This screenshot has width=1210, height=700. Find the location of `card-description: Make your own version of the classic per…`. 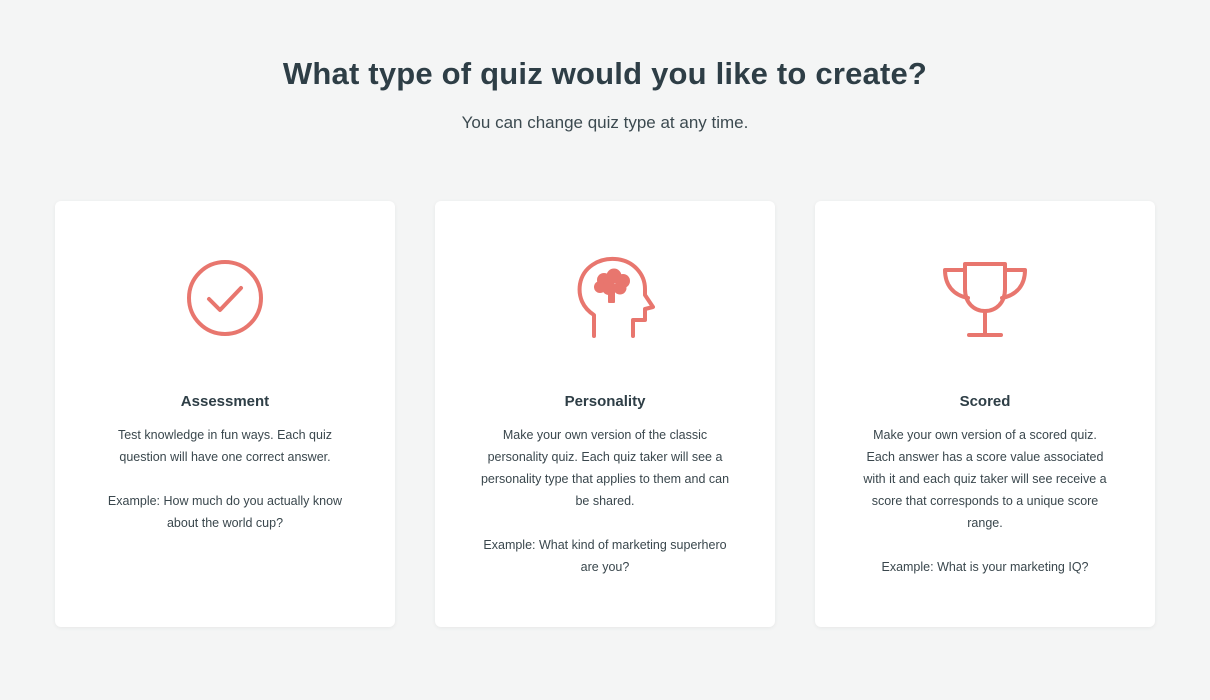

card-description: Make your own version of the classic per… is located at coordinates (605, 501).